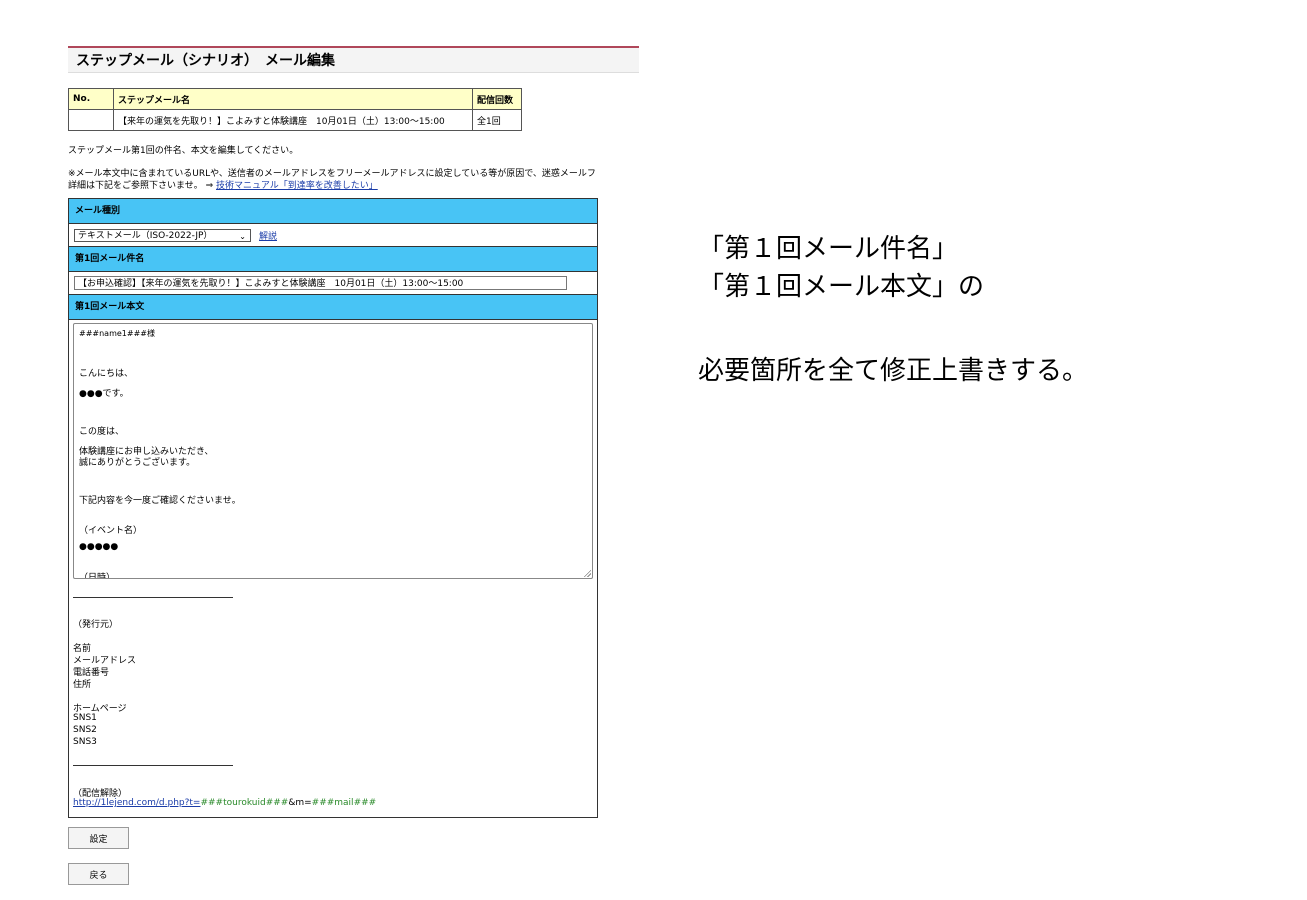 This screenshot has width=1307, height=900. What do you see at coordinates (85, 718) in the screenshot?
I see `sns1-label: SNS1` at bounding box center [85, 718].